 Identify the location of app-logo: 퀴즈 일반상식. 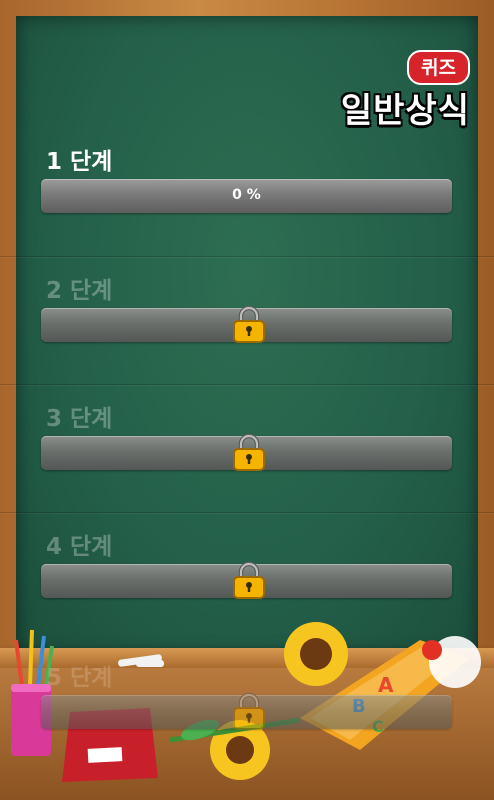
(405, 91).